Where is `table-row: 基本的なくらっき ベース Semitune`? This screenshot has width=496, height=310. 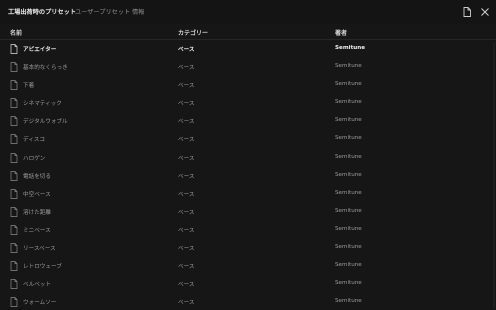
table-row: 基本的なくらっき ベース Semitune is located at coordinates (248, 67).